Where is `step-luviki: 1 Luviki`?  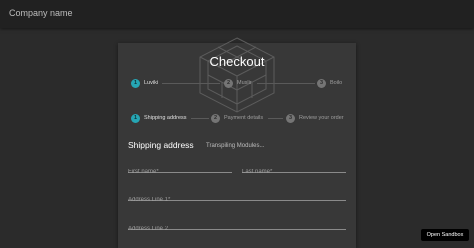
step-luviki: 1 Luviki is located at coordinates (144, 83).